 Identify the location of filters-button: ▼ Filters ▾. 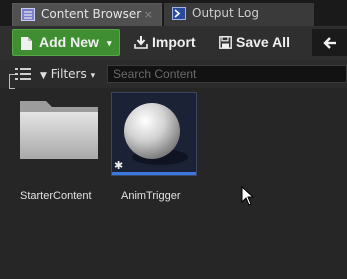
(67, 75).